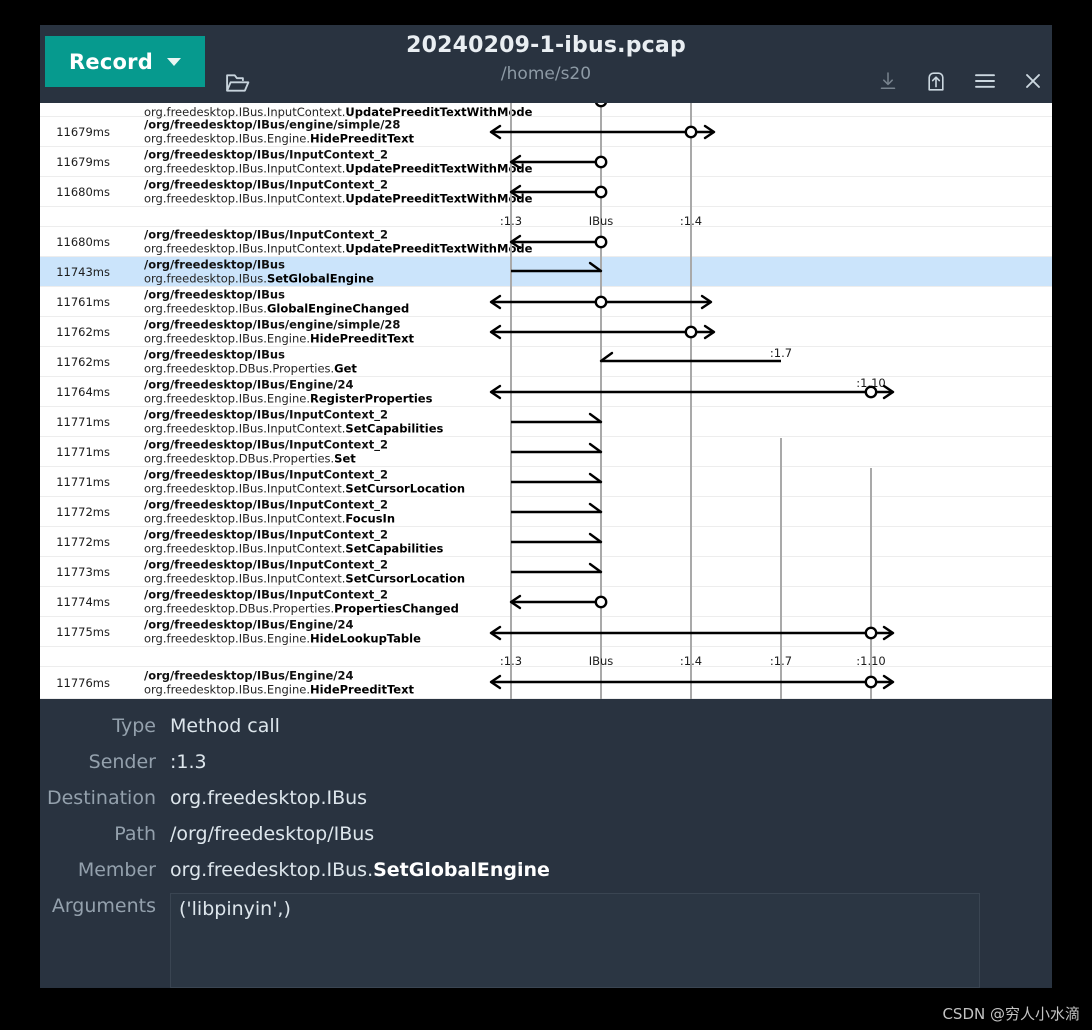 Image resolution: width=1092 pixels, height=1030 pixels. Describe the element at coordinates (83, 601) in the screenshot. I see `row-timestamp: 11774ms` at that location.